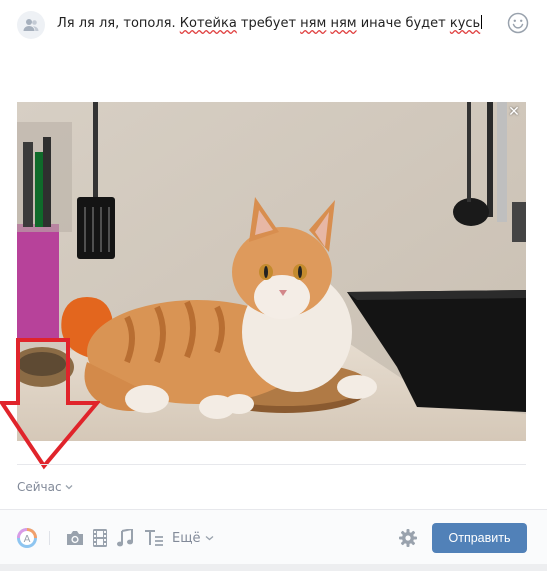  Describe the element at coordinates (31, 25) in the screenshot. I see `people-icon` at that location.